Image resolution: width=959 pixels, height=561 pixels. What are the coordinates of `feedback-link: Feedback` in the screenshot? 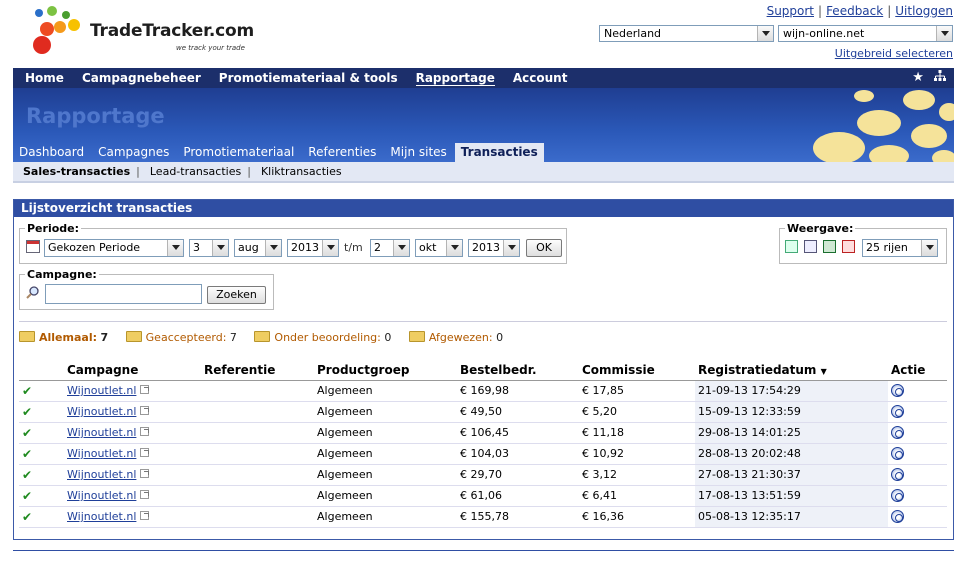 It's located at (854, 11).